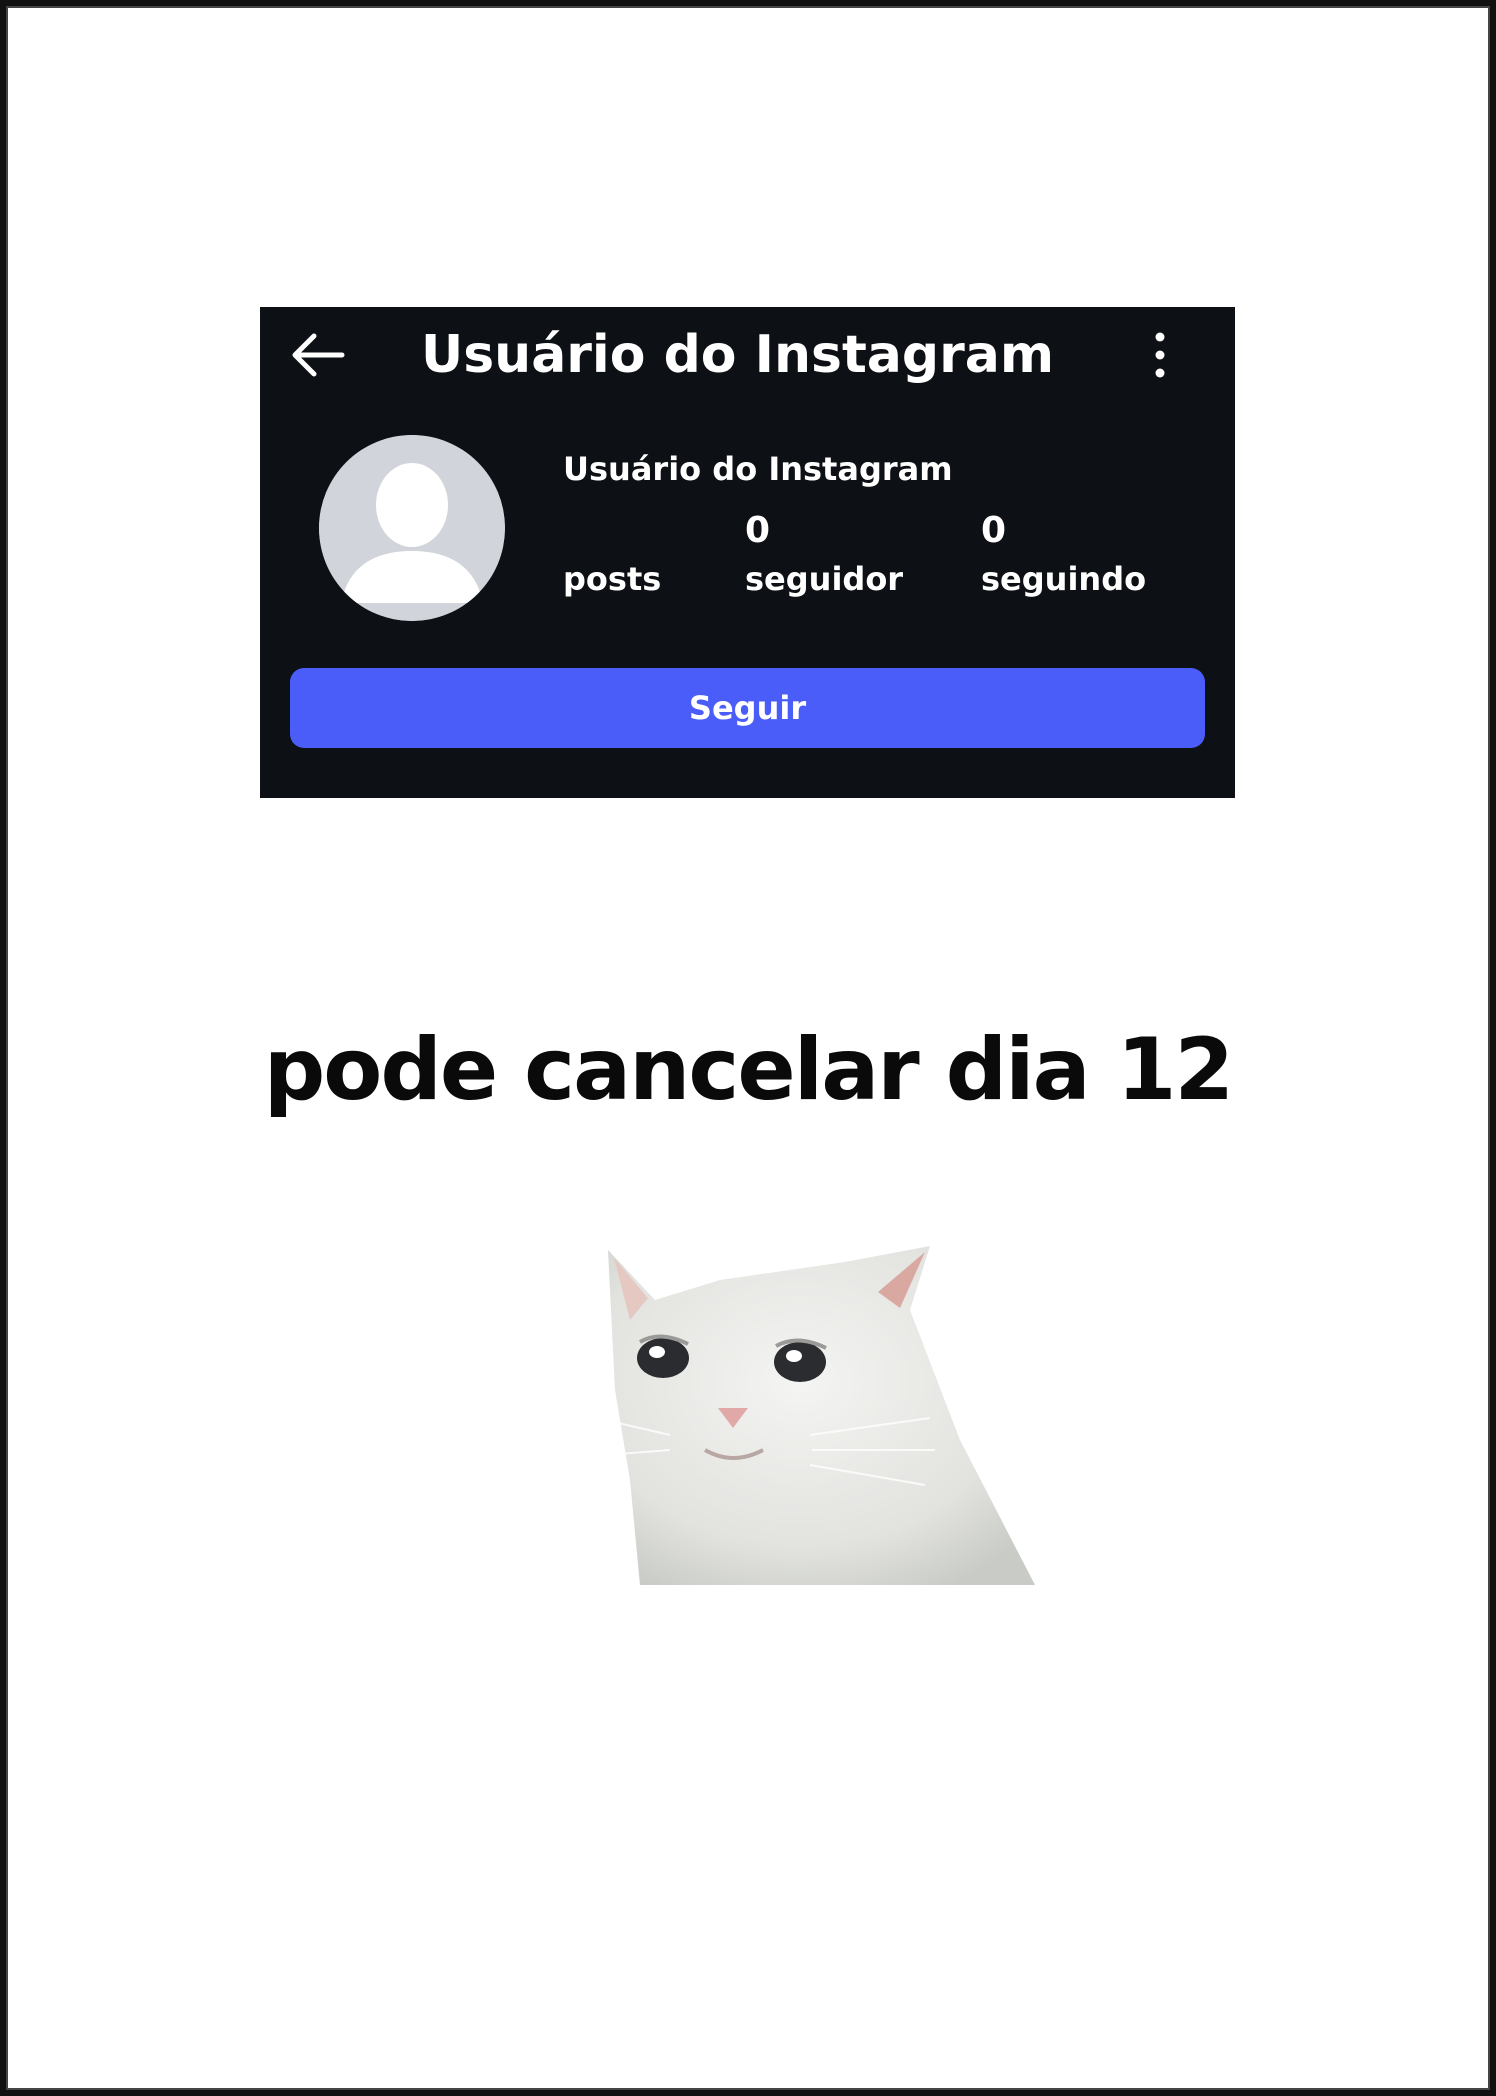  What do you see at coordinates (1064, 579) in the screenshot?
I see `following-label: seguindo` at bounding box center [1064, 579].